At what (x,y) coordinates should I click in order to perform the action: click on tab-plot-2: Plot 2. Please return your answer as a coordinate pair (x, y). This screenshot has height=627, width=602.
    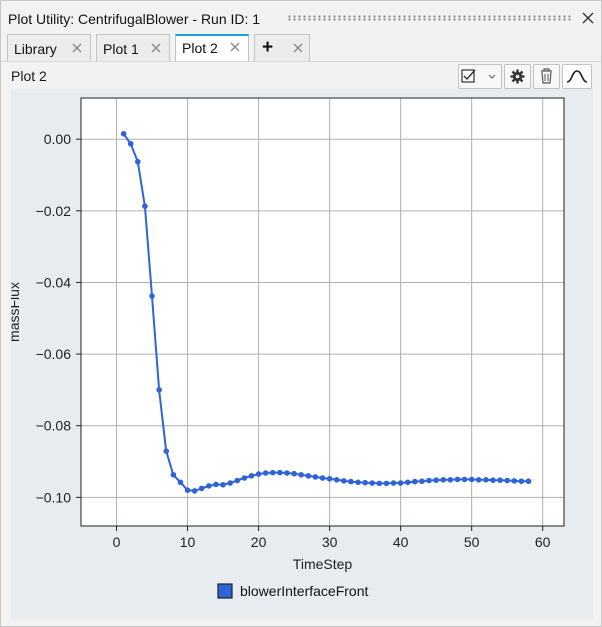
    Looking at the image, I should click on (212, 47).